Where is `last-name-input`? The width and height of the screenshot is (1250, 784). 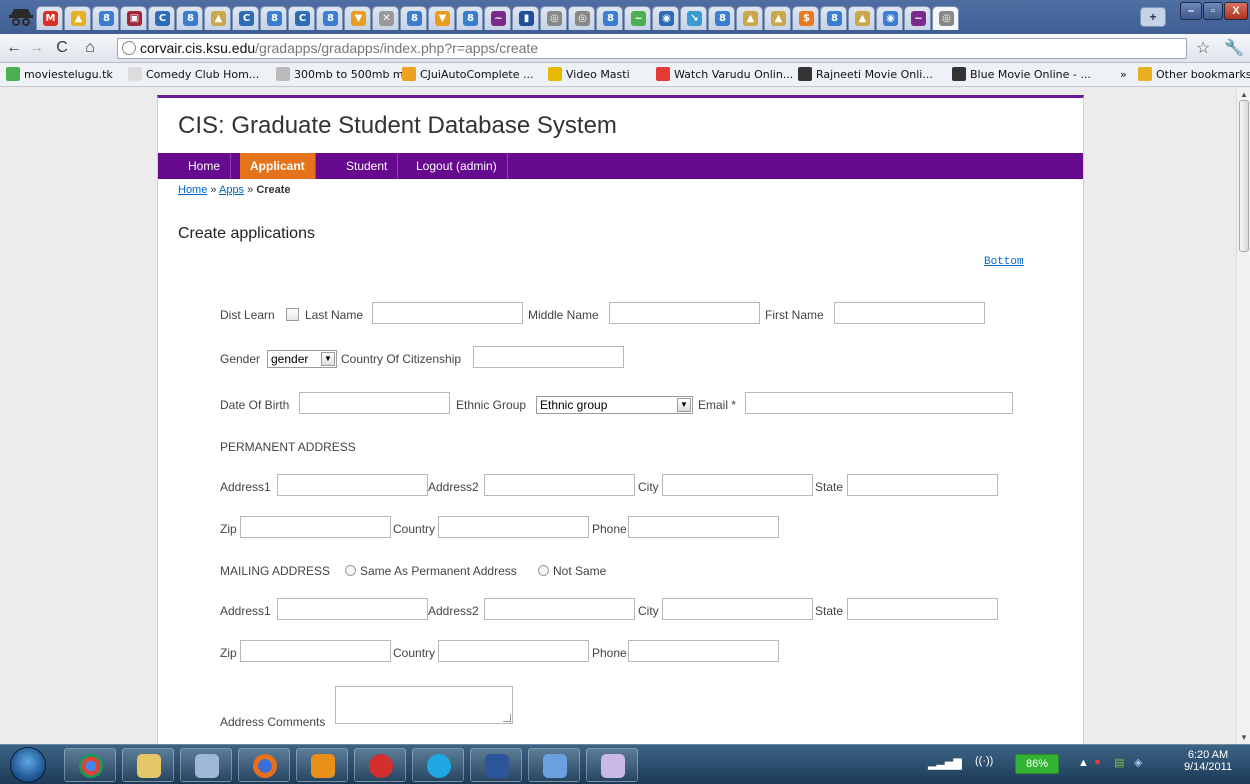 last-name-input is located at coordinates (447, 313).